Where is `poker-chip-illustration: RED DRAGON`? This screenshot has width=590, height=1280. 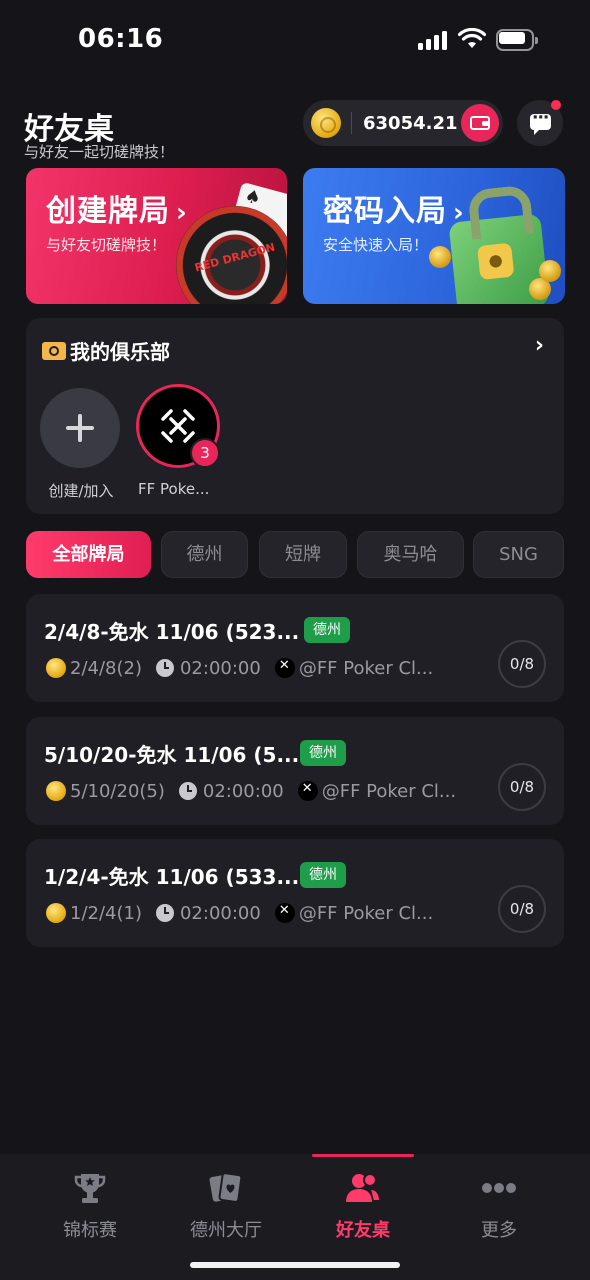
poker-chip-illustration: RED DRAGON is located at coordinates (231, 255).